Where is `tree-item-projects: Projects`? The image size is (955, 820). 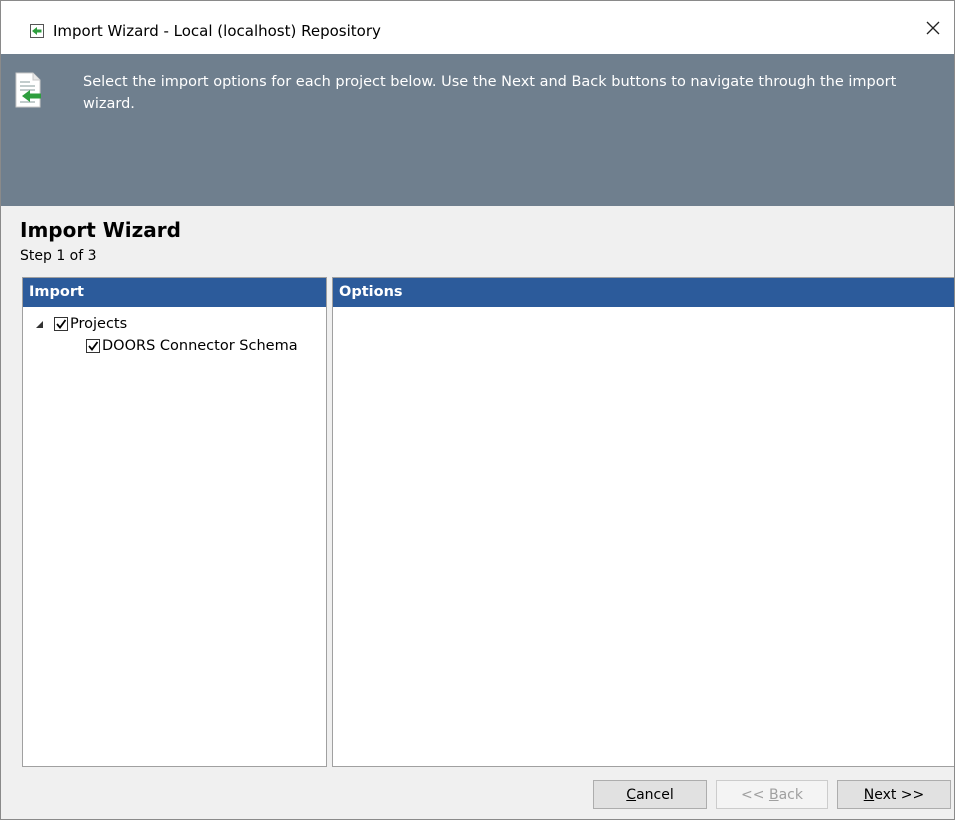
tree-item-projects: Projects is located at coordinates (79, 324).